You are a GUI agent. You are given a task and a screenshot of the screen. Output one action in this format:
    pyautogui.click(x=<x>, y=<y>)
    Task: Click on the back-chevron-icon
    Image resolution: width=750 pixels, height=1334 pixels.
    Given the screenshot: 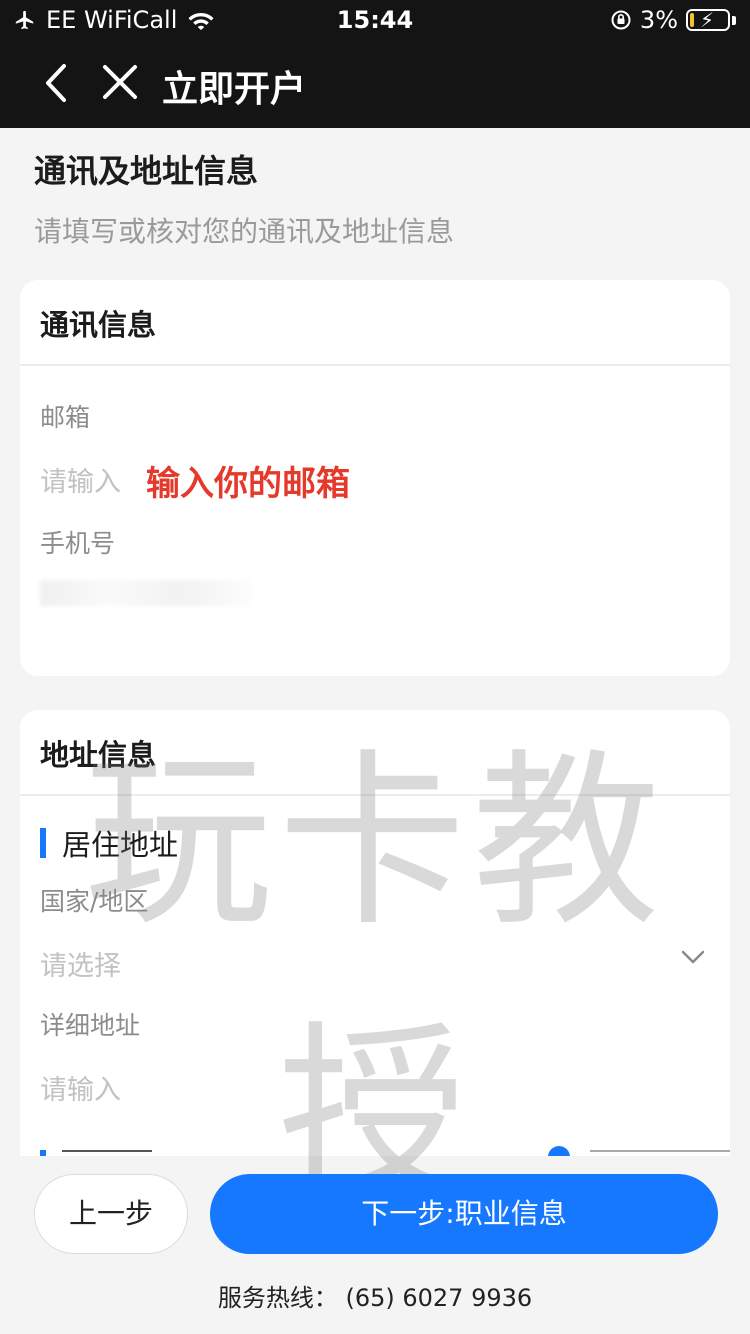 What is the action you would take?
    pyautogui.click(x=56, y=83)
    